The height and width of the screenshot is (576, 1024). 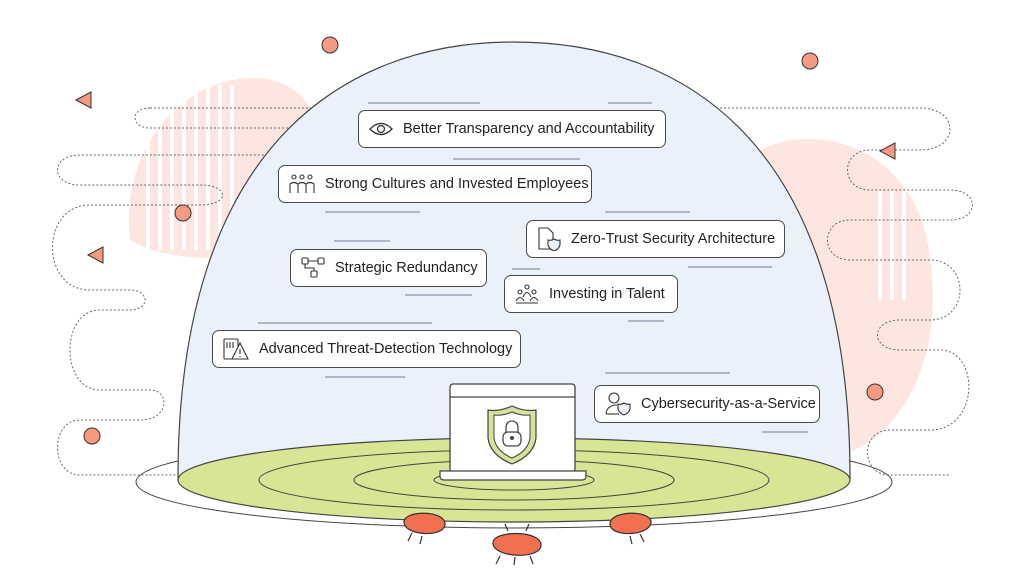 I want to click on feature-label: Investing in Talent, so click(x=607, y=294).